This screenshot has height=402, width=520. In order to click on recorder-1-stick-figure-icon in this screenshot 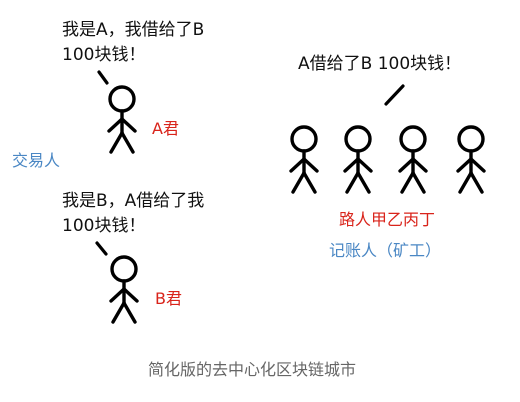, I will do `click(304, 159)`.